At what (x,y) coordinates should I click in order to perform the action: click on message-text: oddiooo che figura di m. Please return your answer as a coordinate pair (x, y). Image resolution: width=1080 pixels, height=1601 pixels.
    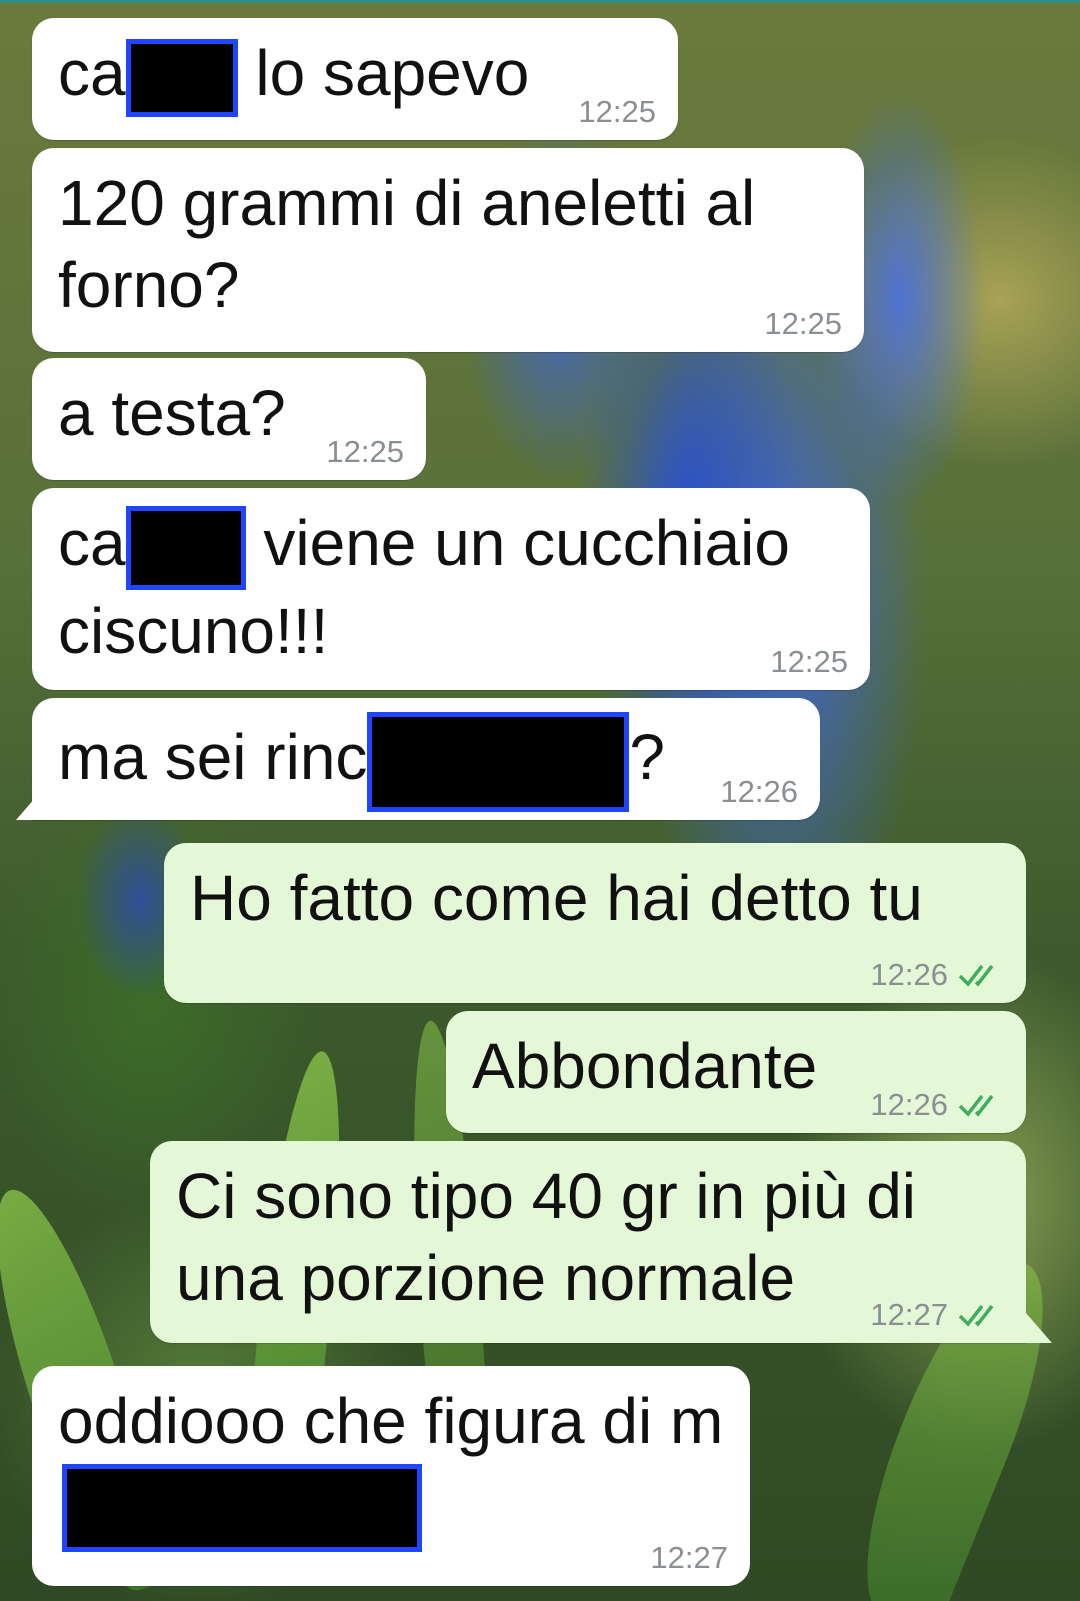
    Looking at the image, I should click on (390, 1469).